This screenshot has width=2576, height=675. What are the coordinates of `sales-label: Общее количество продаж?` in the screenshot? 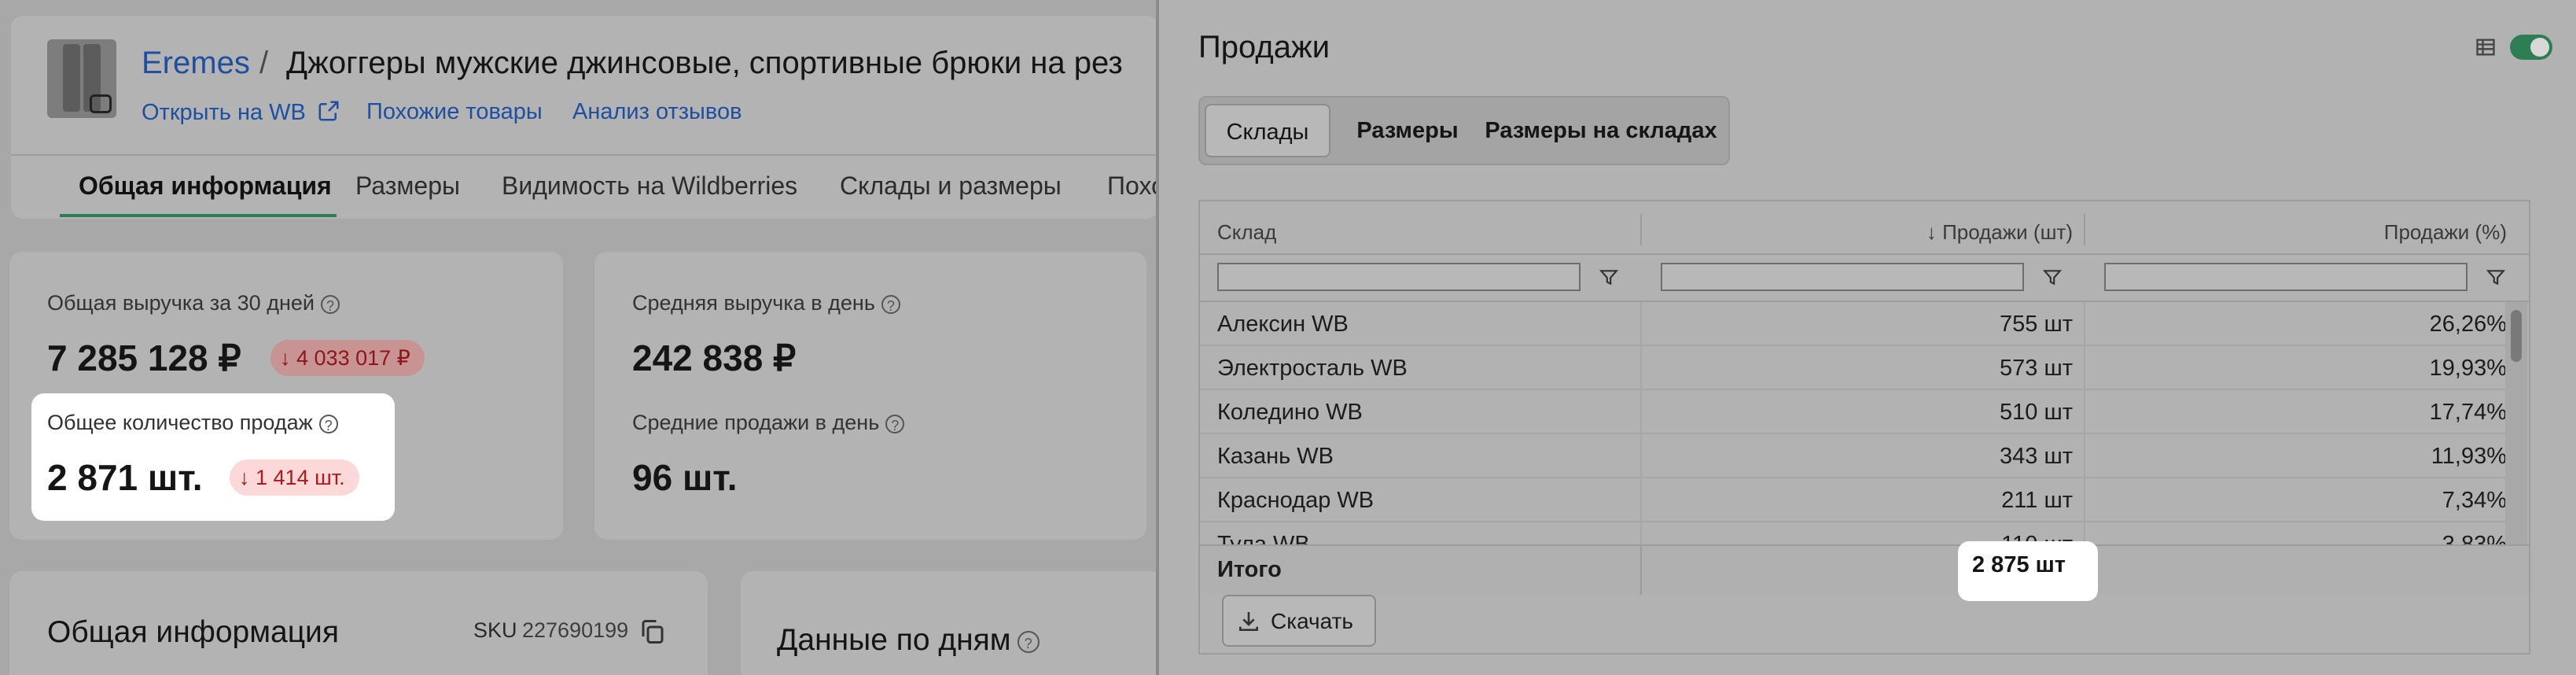 It's located at (193, 423).